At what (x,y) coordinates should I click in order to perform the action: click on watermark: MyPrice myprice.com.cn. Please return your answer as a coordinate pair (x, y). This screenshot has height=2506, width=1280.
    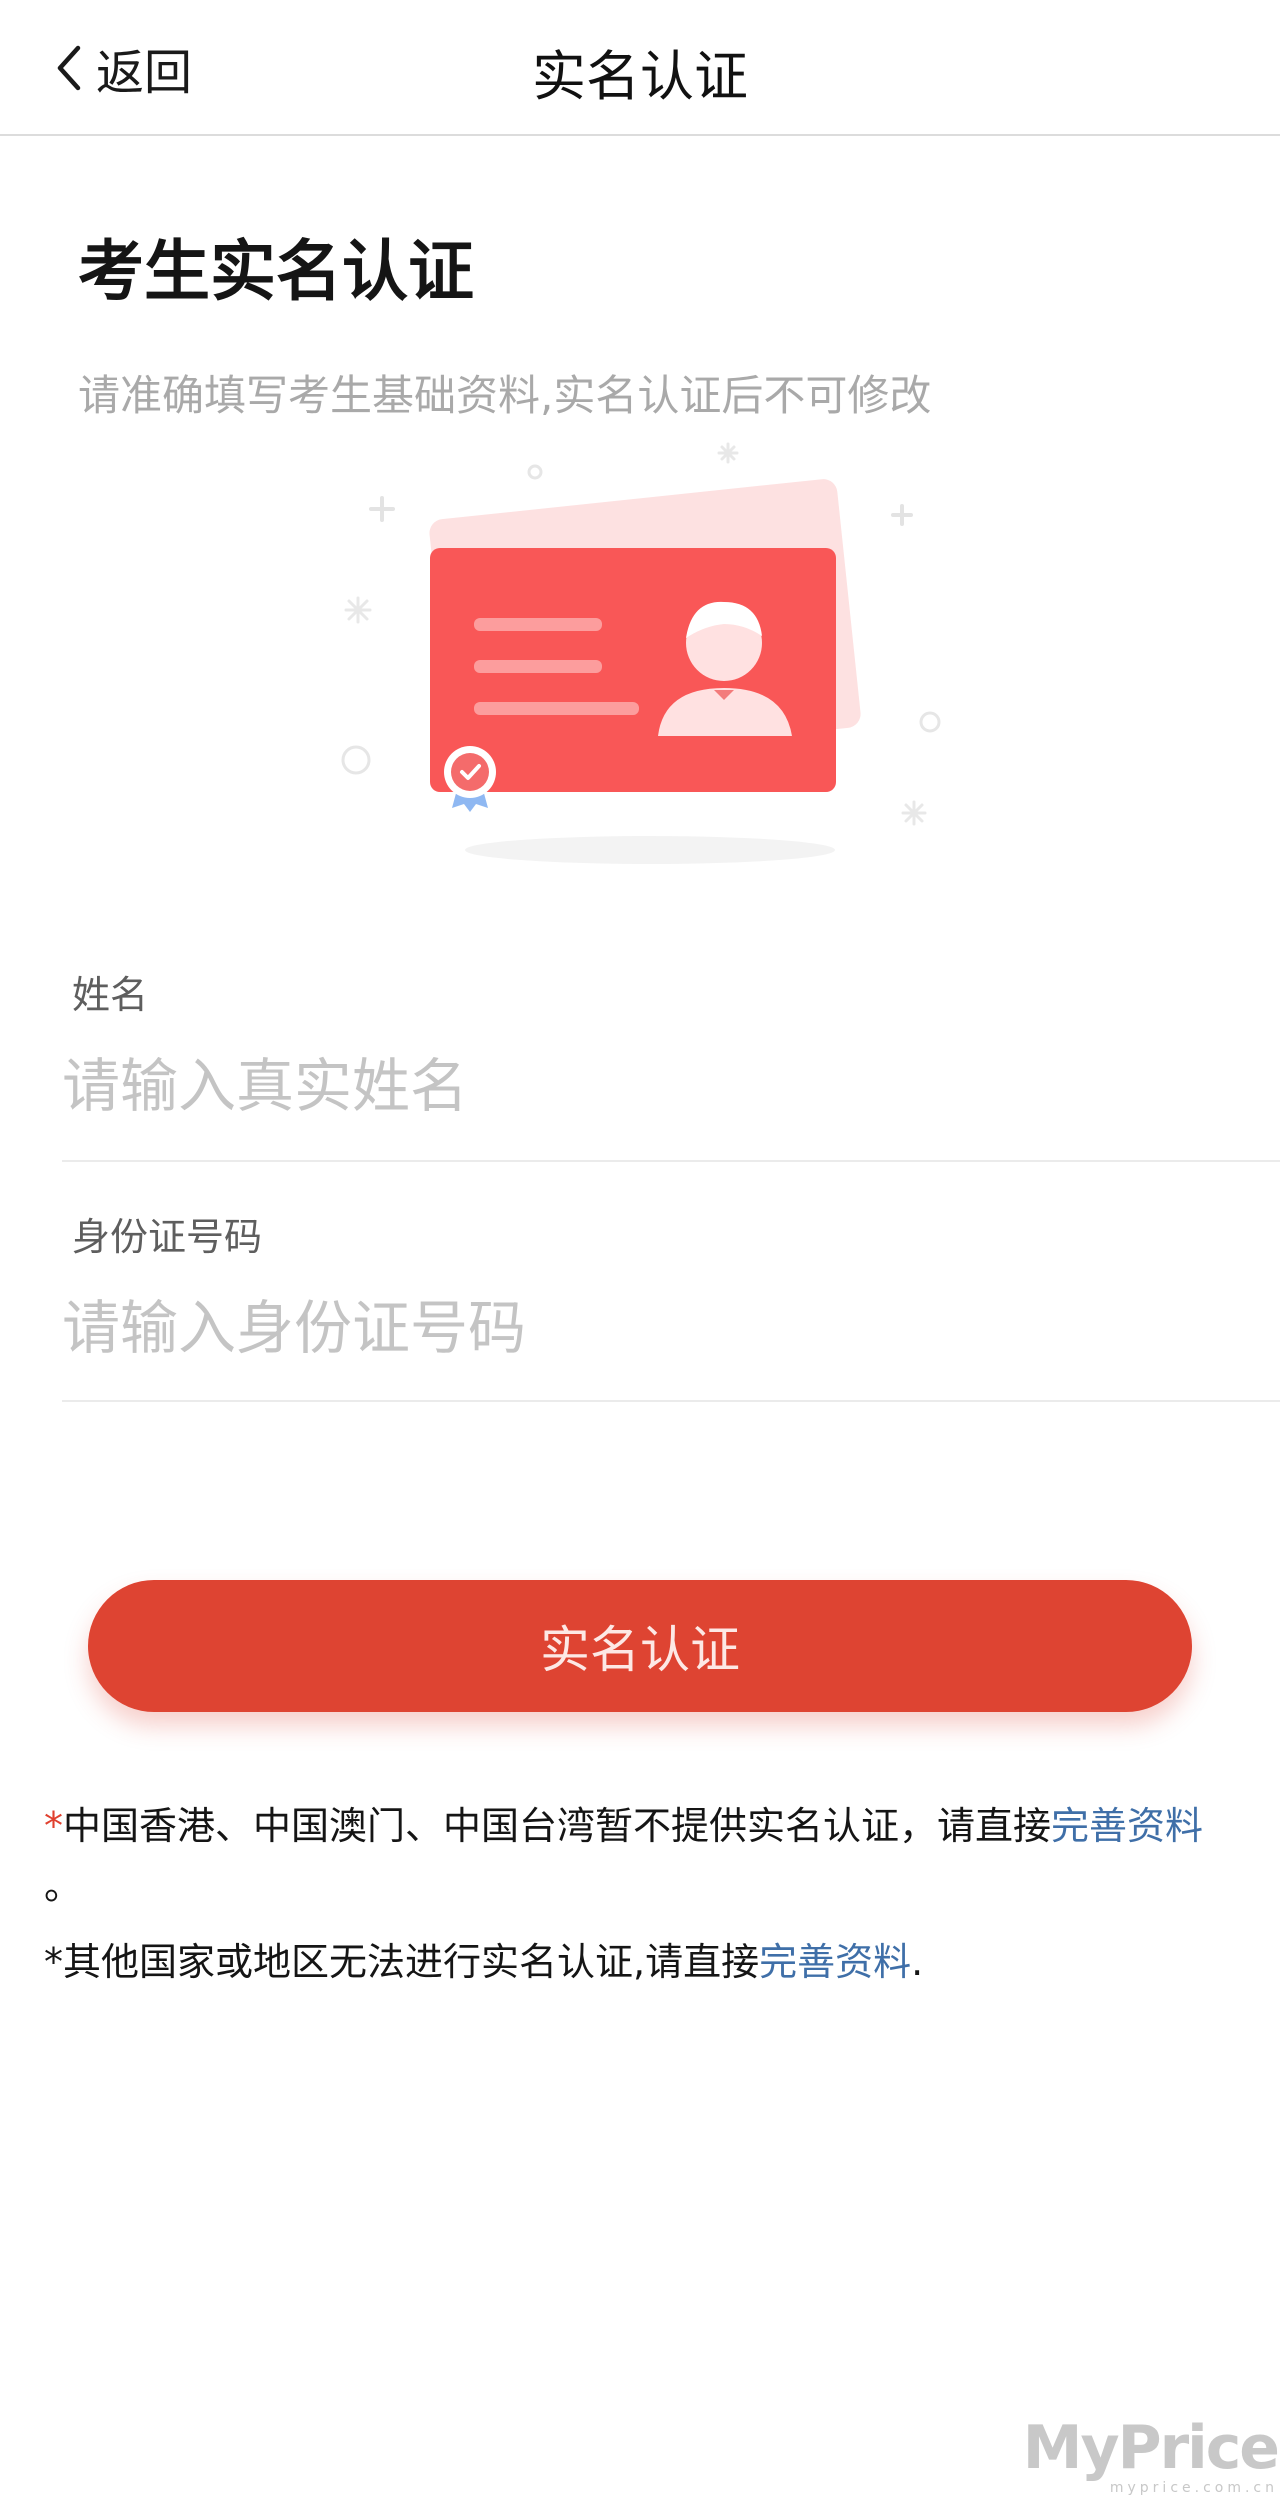
    Looking at the image, I should click on (1151, 2454).